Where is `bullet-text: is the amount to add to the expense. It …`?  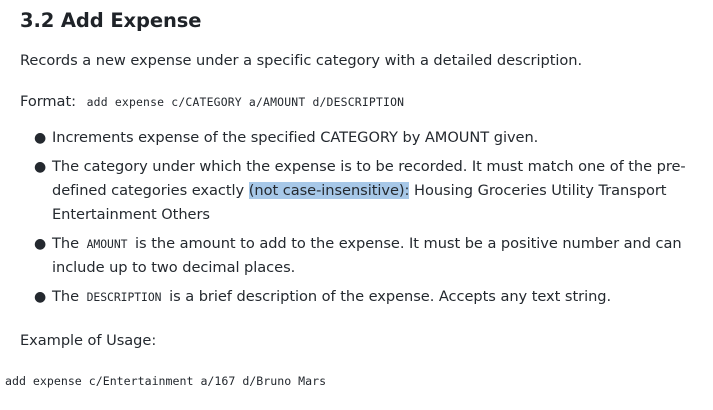 bullet-text: is the amount to add to the expense. It … is located at coordinates (408, 243).